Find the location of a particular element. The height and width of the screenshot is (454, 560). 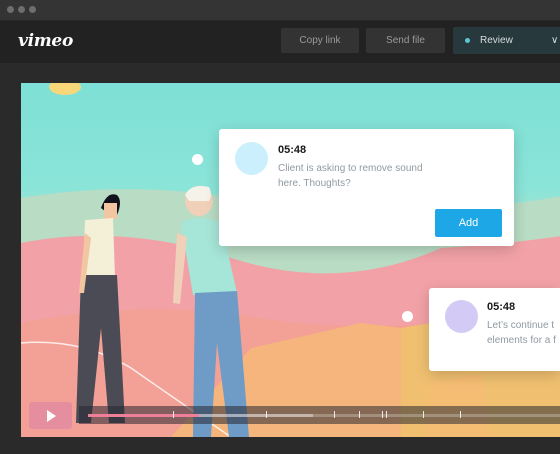

window-titlebar is located at coordinates (280, 10).